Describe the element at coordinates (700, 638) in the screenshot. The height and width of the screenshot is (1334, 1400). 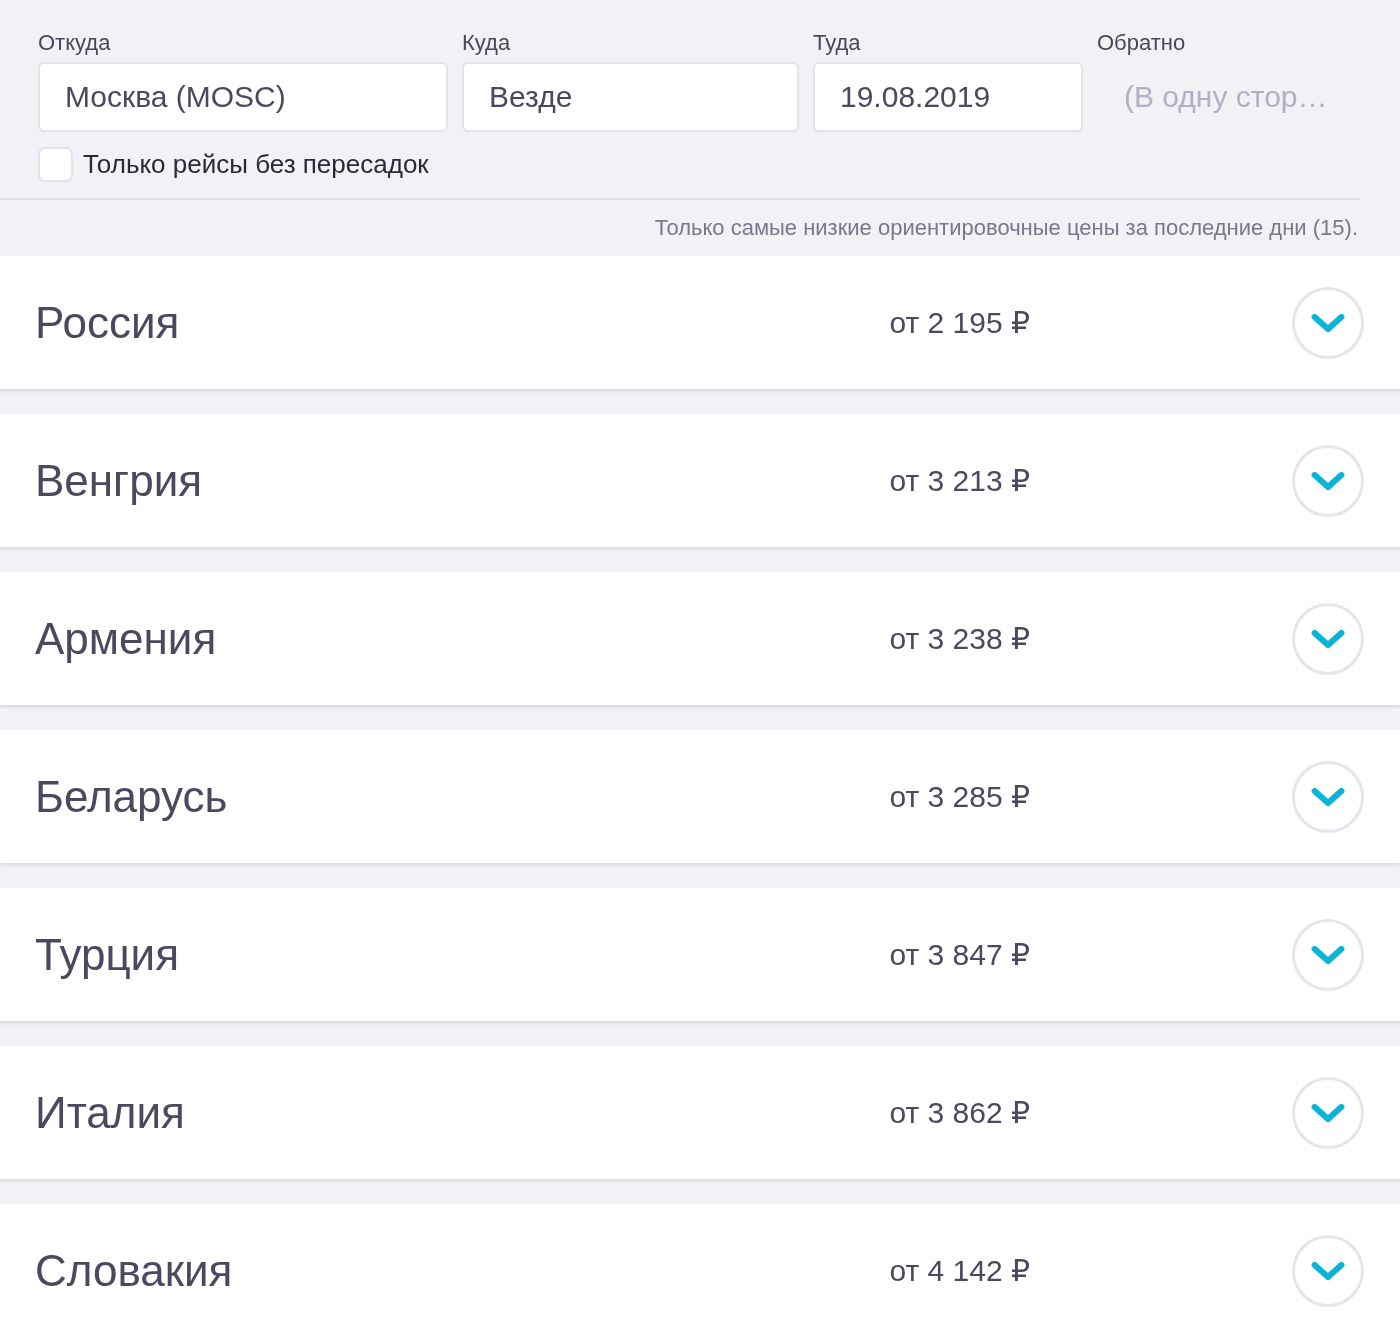
I see `destination-card: Армения от 3 238 ₽` at that location.